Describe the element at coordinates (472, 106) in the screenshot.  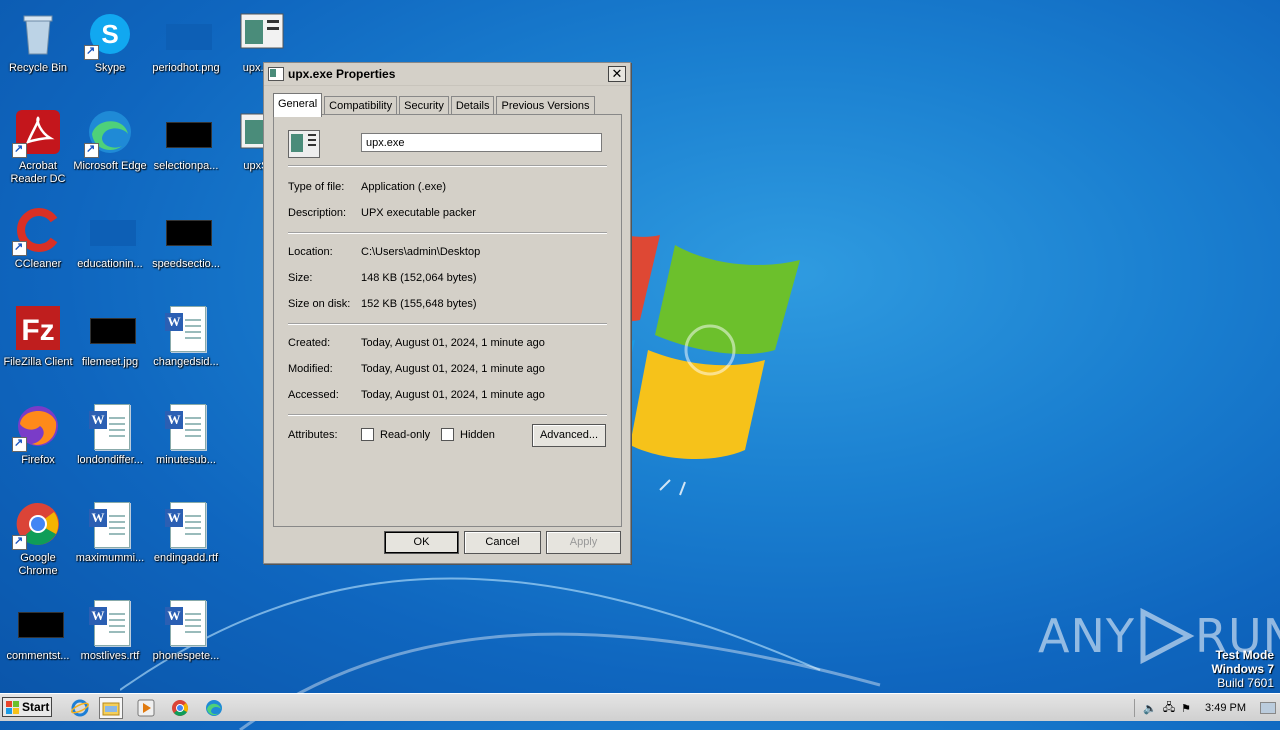
I see `tab-details: Details` at that location.